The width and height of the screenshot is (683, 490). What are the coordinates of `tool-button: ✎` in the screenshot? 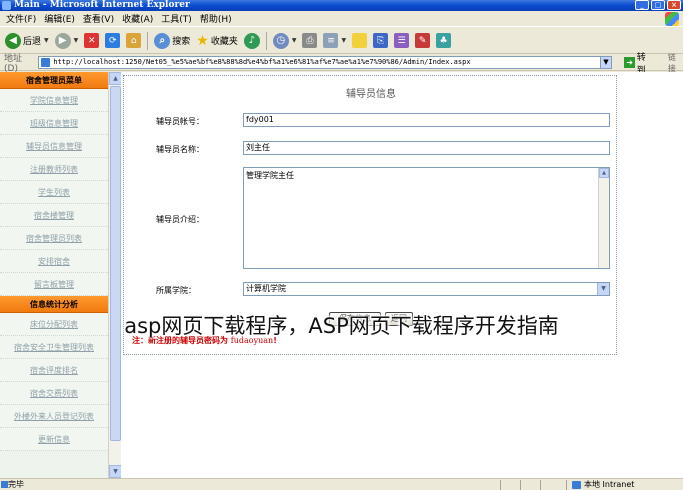 It's located at (422, 41).